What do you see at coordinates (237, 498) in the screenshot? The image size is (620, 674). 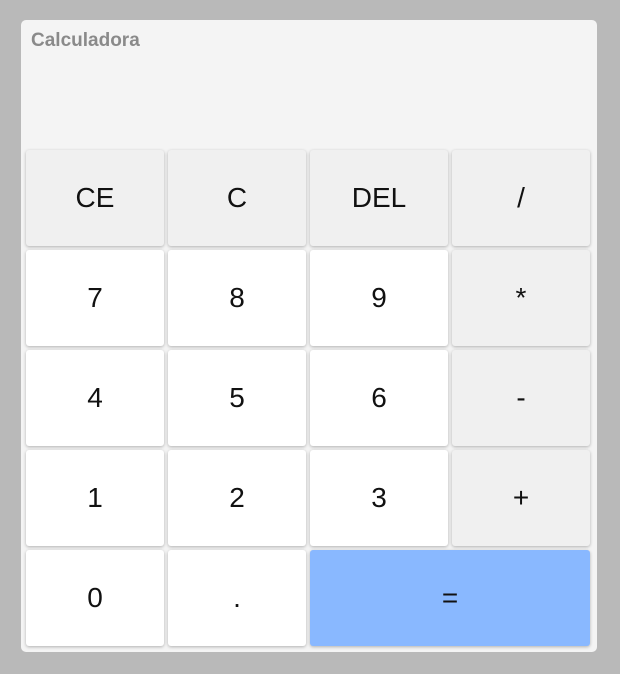 I see `digit-2-button: 2` at bounding box center [237, 498].